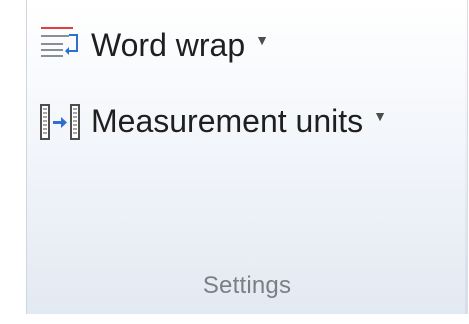 The height and width of the screenshot is (324, 469). Describe the element at coordinates (60, 122) in the screenshot. I see `measurement-units-icon` at that location.